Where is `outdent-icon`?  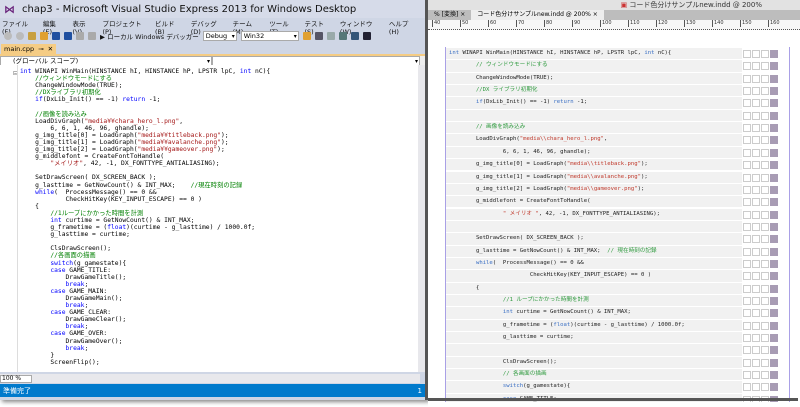
outdent-icon is located at coordinates (330, 36).